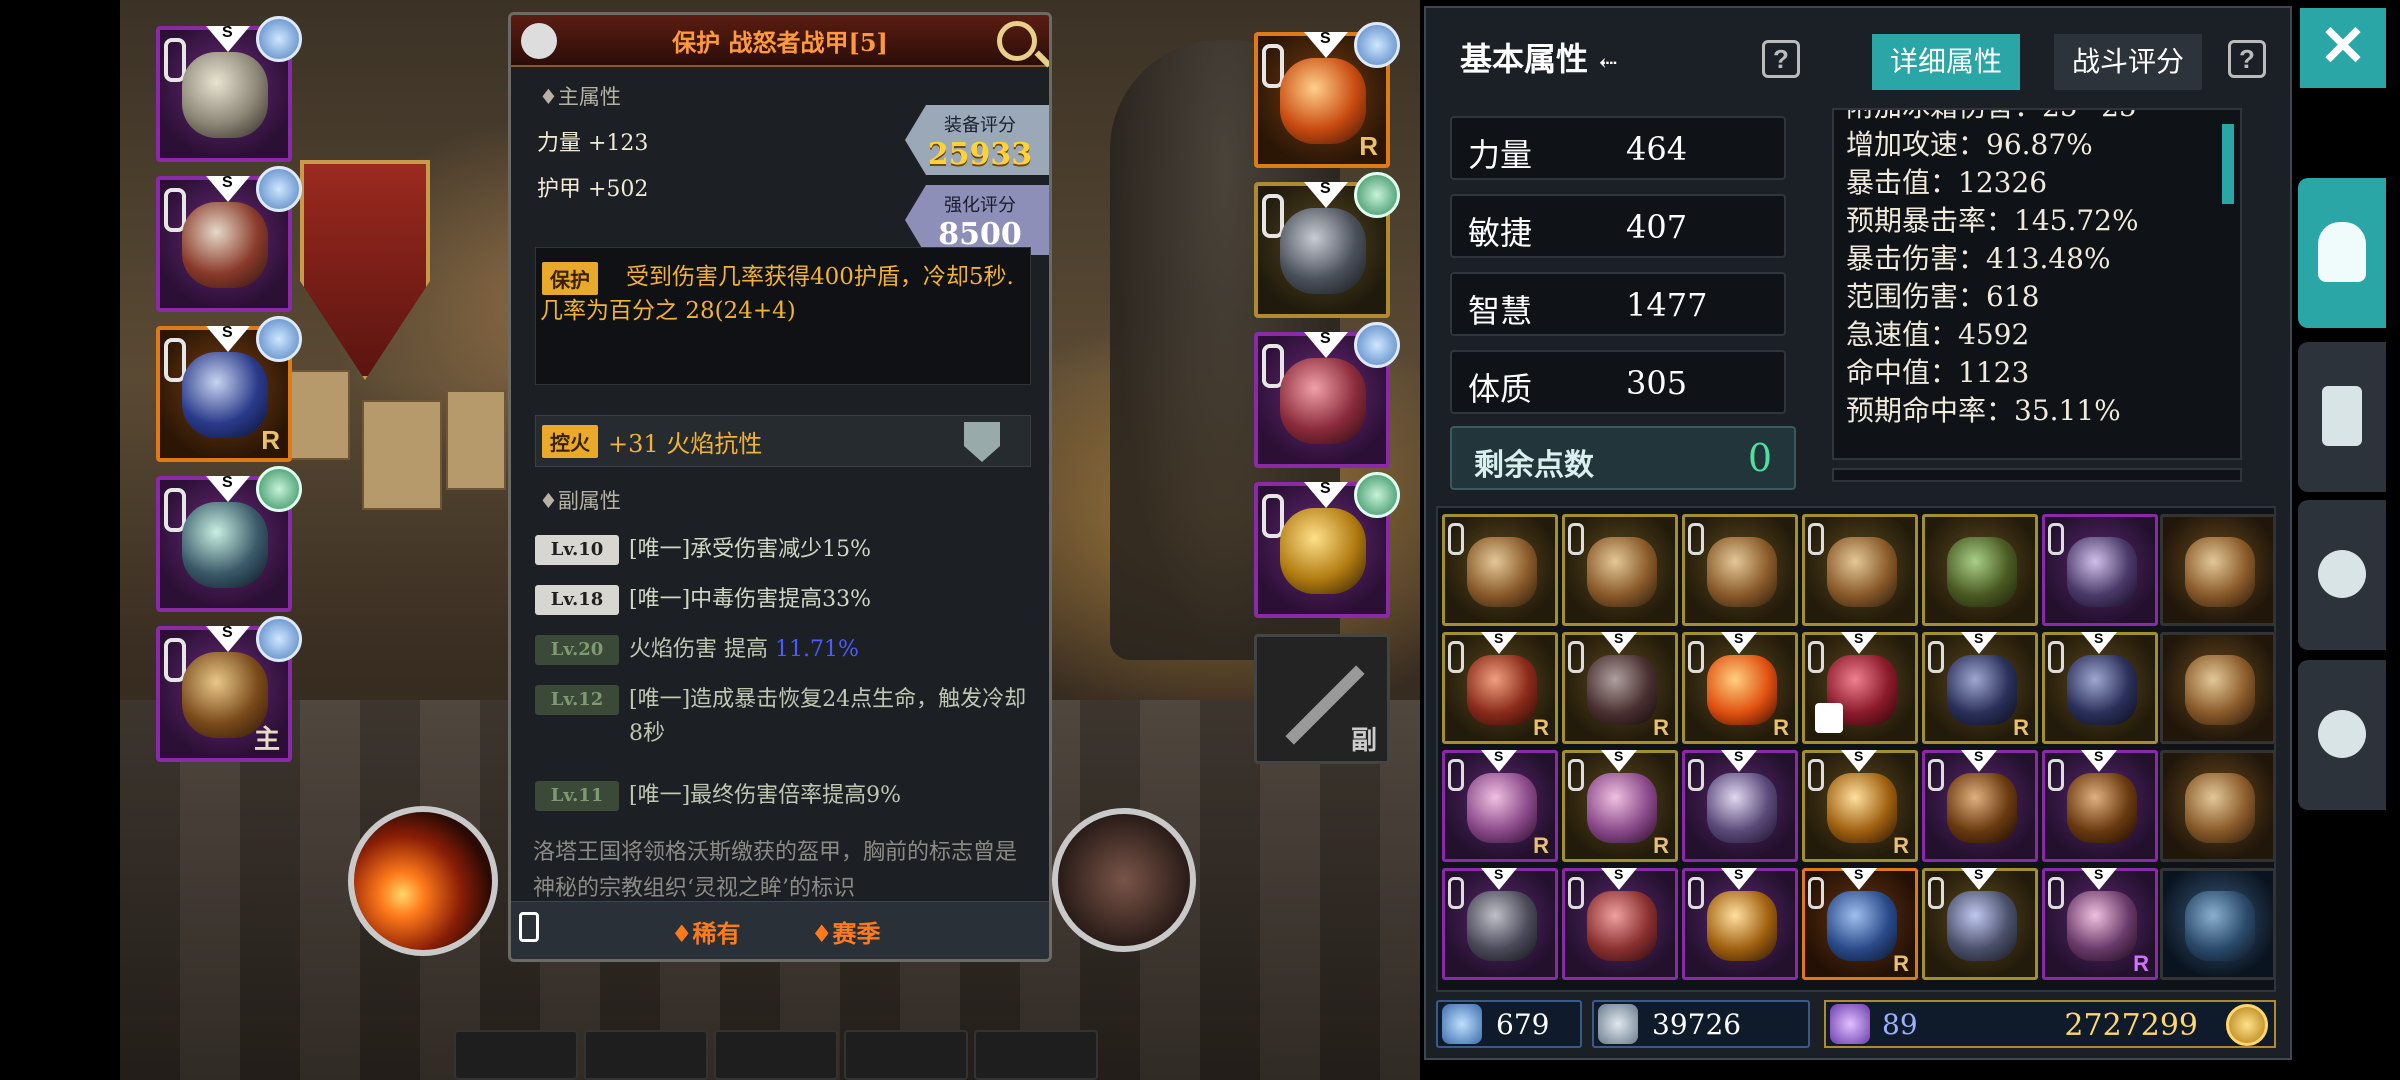 The height and width of the screenshot is (1080, 2400). Describe the element at coordinates (1618, 304) in the screenshot. I see `stat-wisdom: 智慧 1477` at that location.